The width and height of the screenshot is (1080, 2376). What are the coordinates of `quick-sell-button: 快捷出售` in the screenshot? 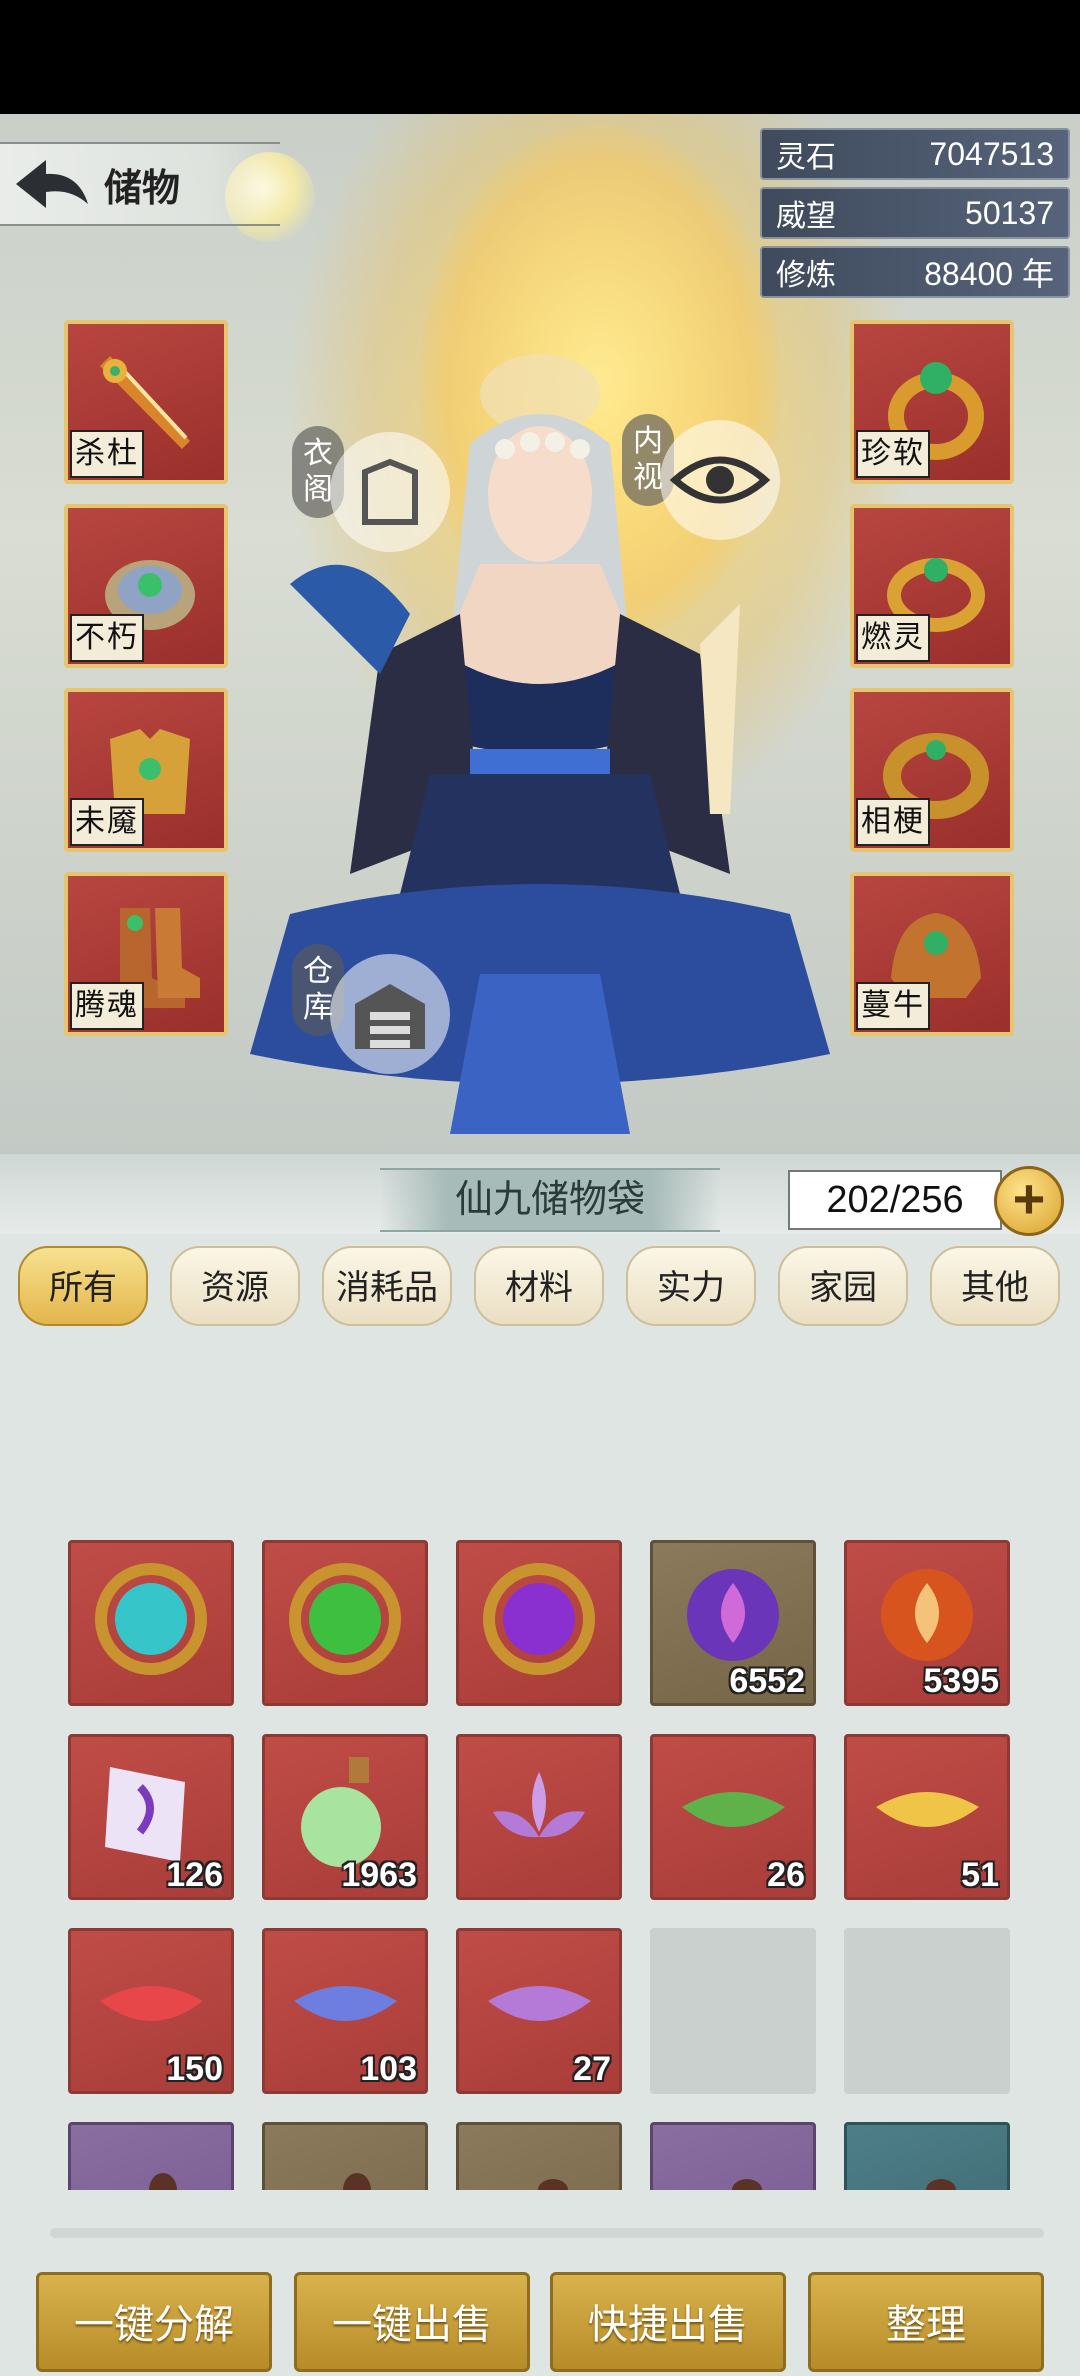 It's located at (668, 2322).